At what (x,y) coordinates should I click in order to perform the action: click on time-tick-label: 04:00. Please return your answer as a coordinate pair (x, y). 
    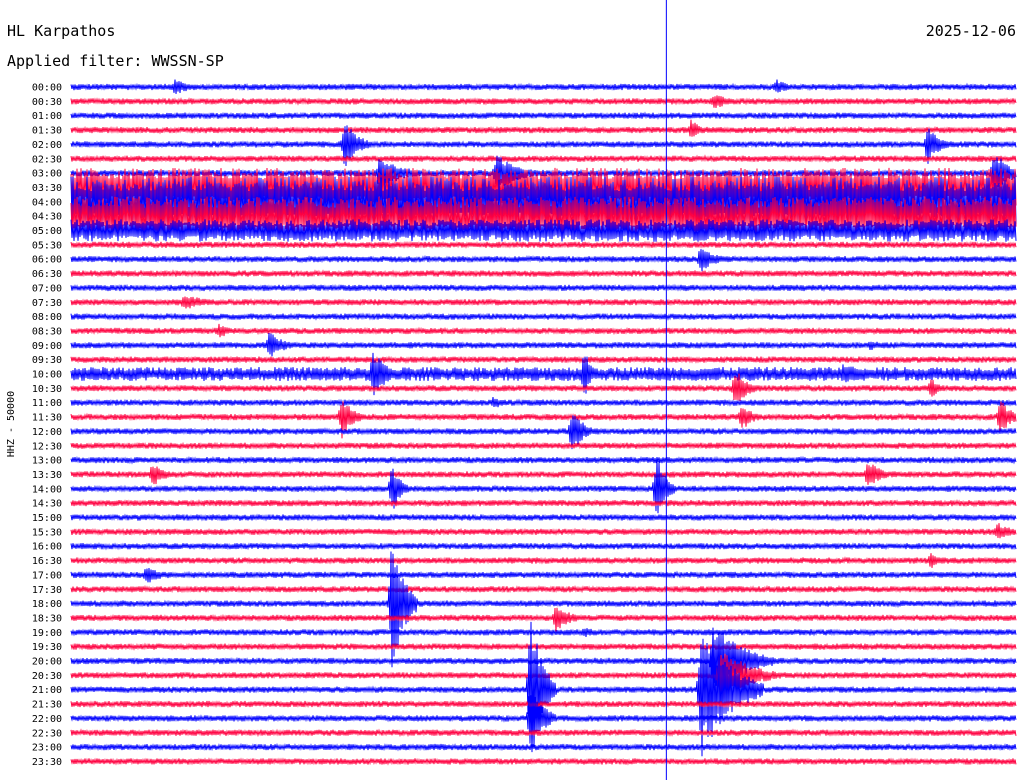
    Looking at the image, I should click on (47, 202).